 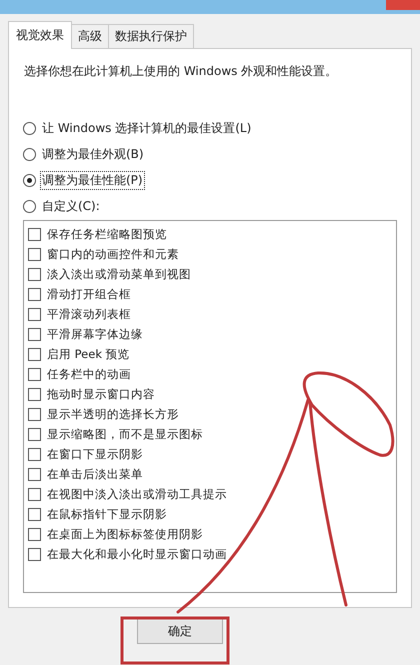 I want to click on checkbox-label: 显示缩略图，而不是显示图标, so click(x=125, y=434).